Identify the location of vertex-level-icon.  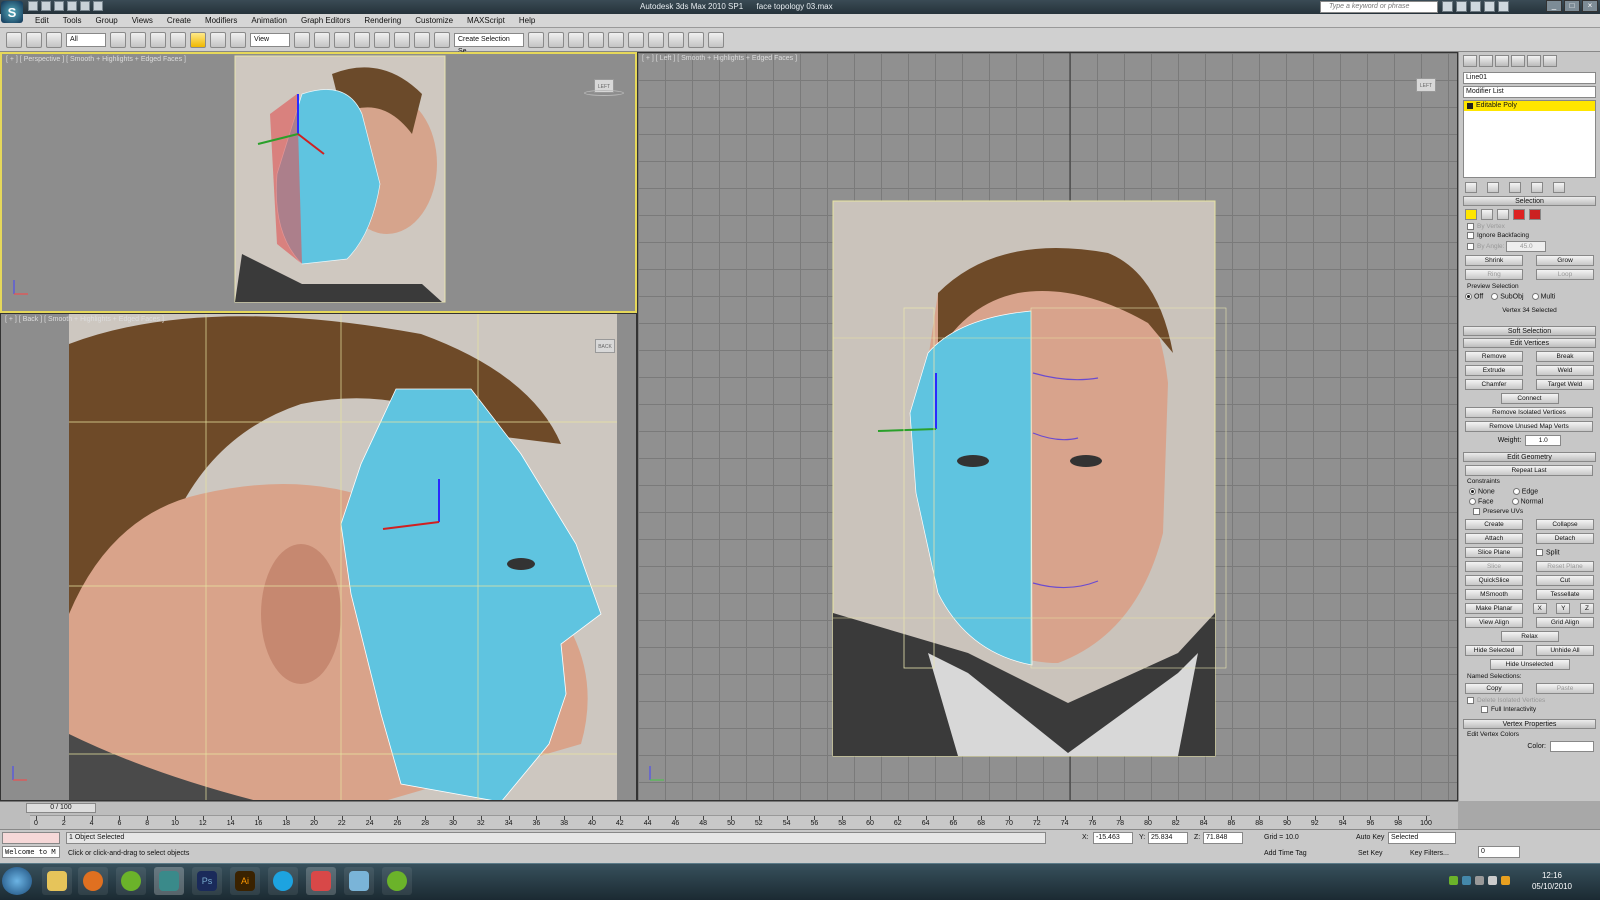
(1471, 214).